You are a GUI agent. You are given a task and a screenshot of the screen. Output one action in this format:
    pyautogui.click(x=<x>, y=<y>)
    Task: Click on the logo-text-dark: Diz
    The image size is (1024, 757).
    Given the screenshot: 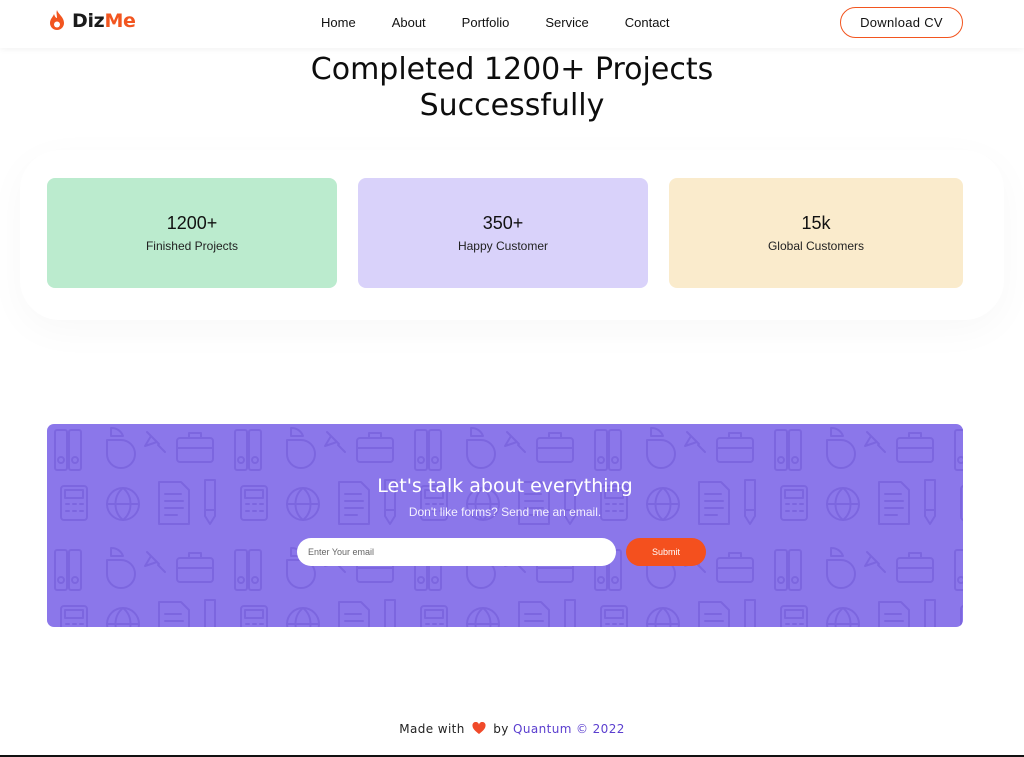 What is the action you would take?
    pyautogui.click(x=88, y=21)
    